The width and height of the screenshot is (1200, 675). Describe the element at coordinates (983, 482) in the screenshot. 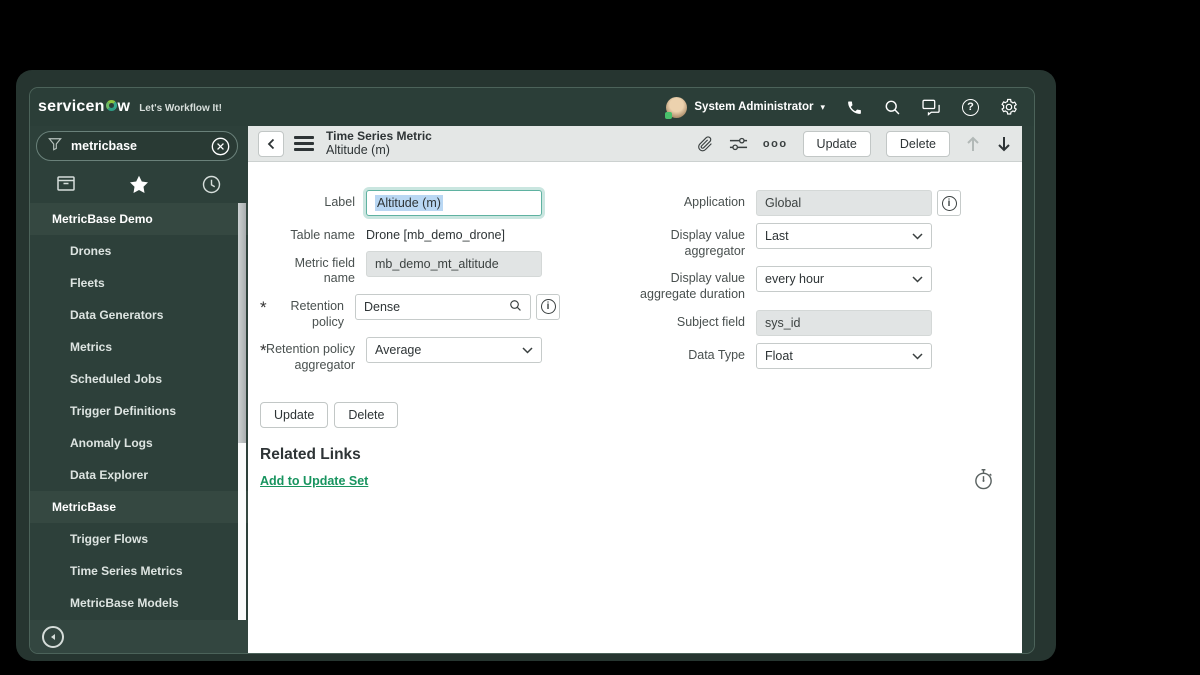

I see `response-time-stopwatch-icon` at that location.